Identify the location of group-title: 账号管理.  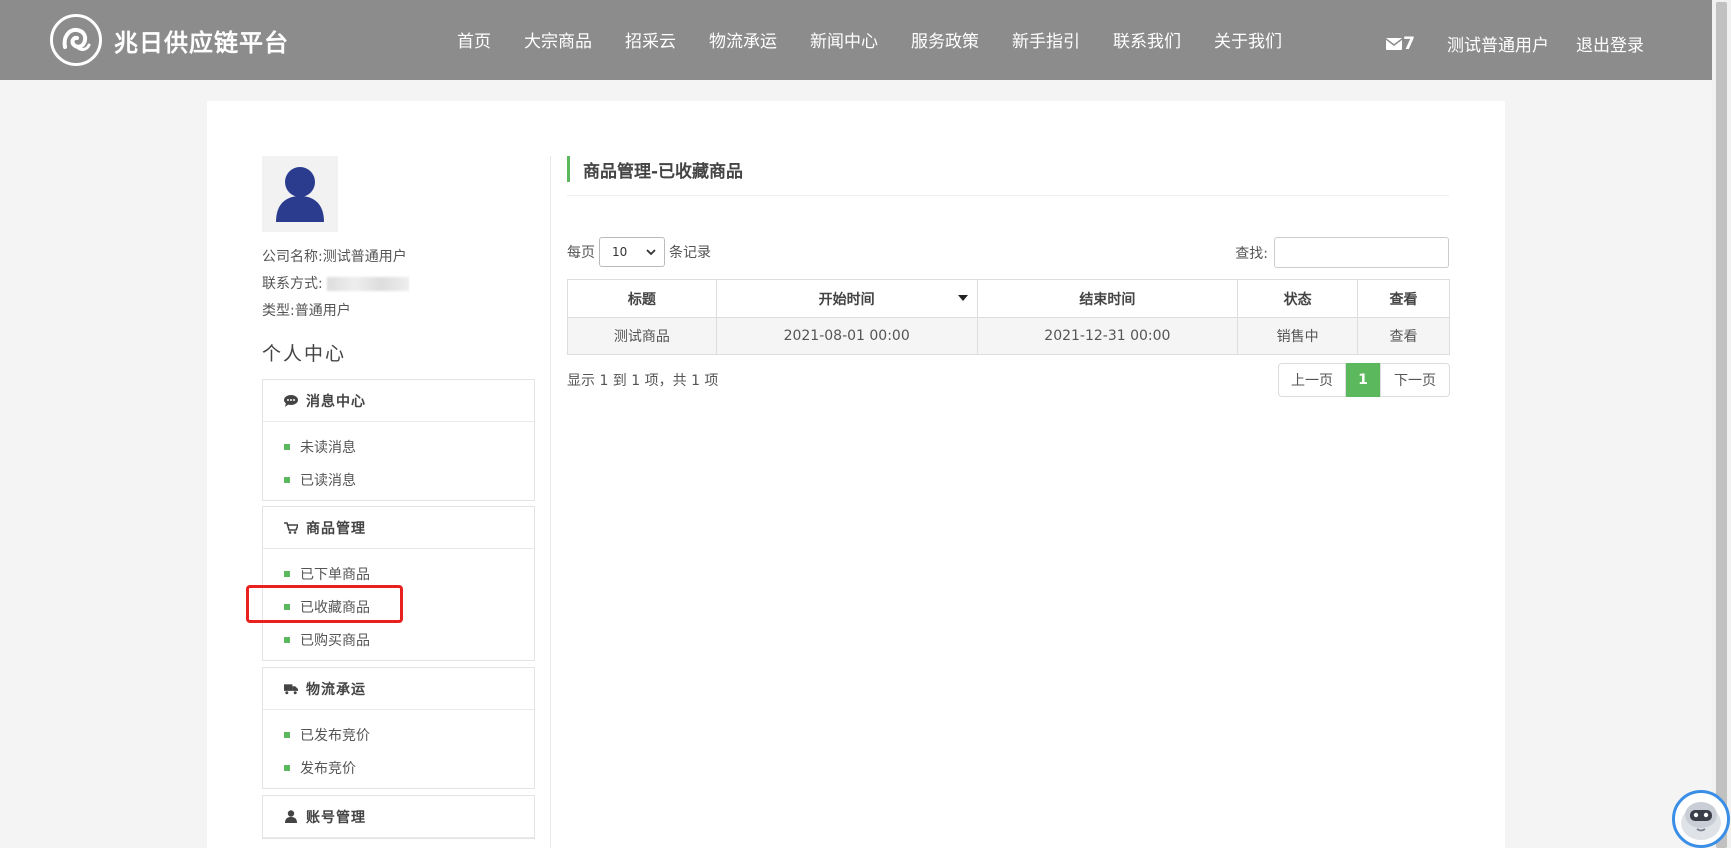
(336, 817).